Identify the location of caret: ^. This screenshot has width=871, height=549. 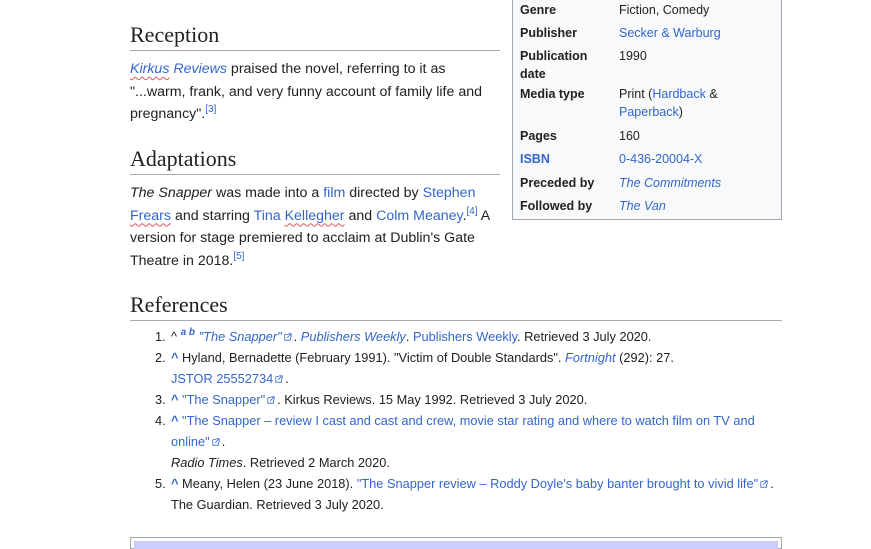
(174, 336).